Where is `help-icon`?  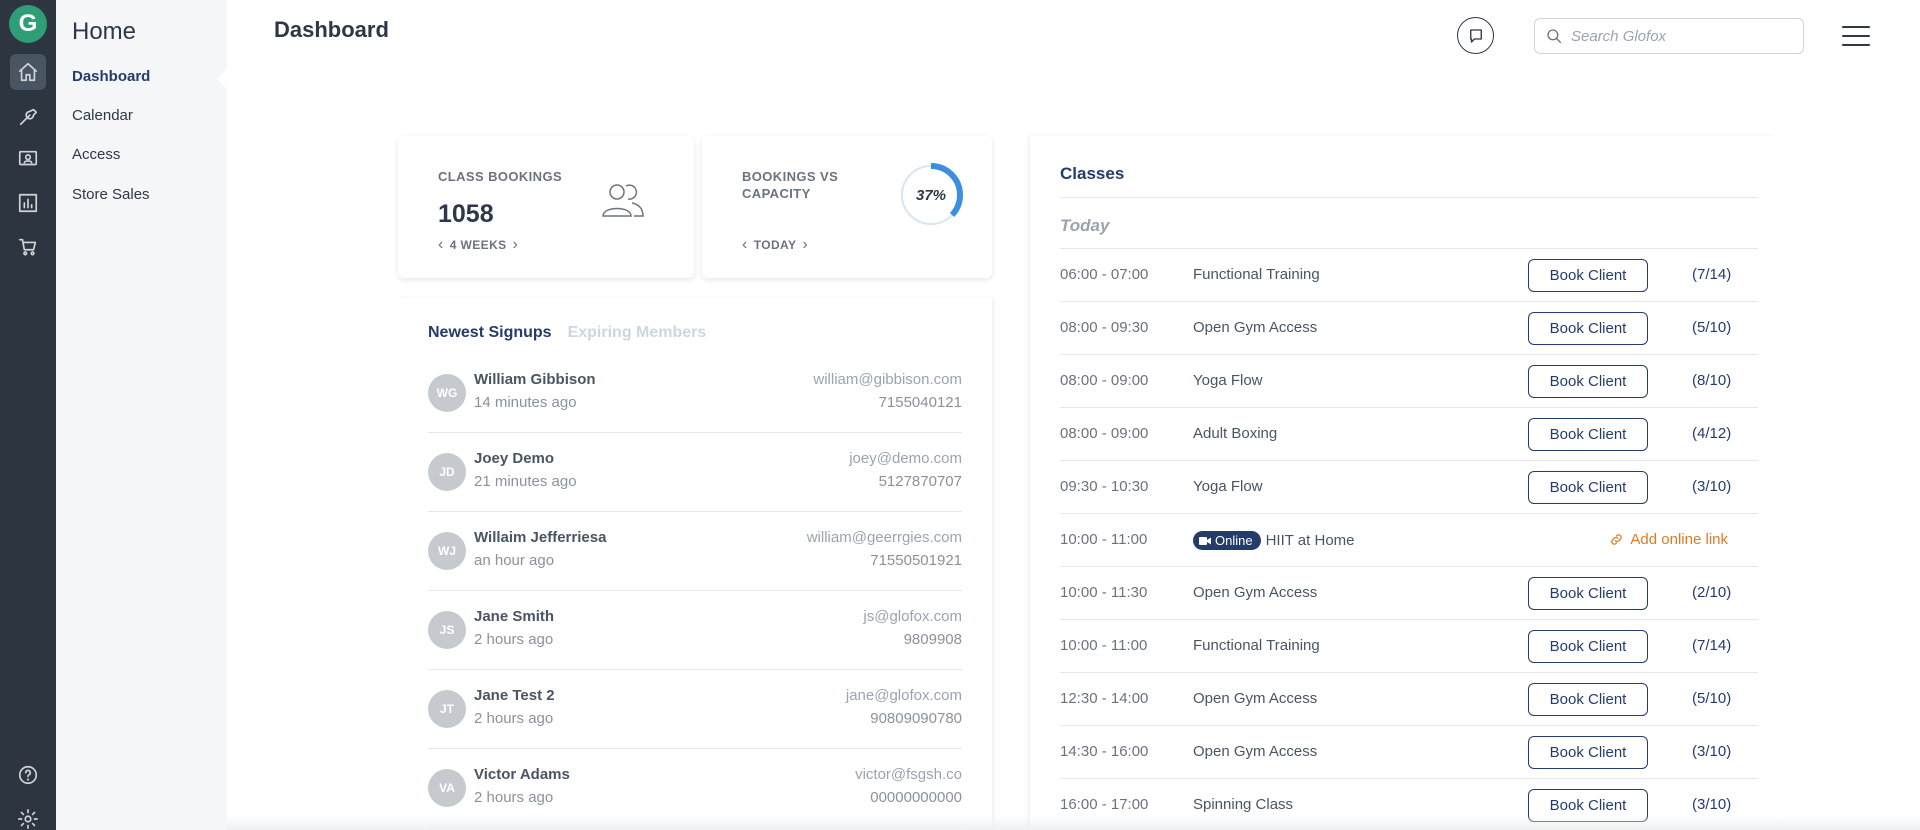
help-icon is located at coordinates (28, 775).